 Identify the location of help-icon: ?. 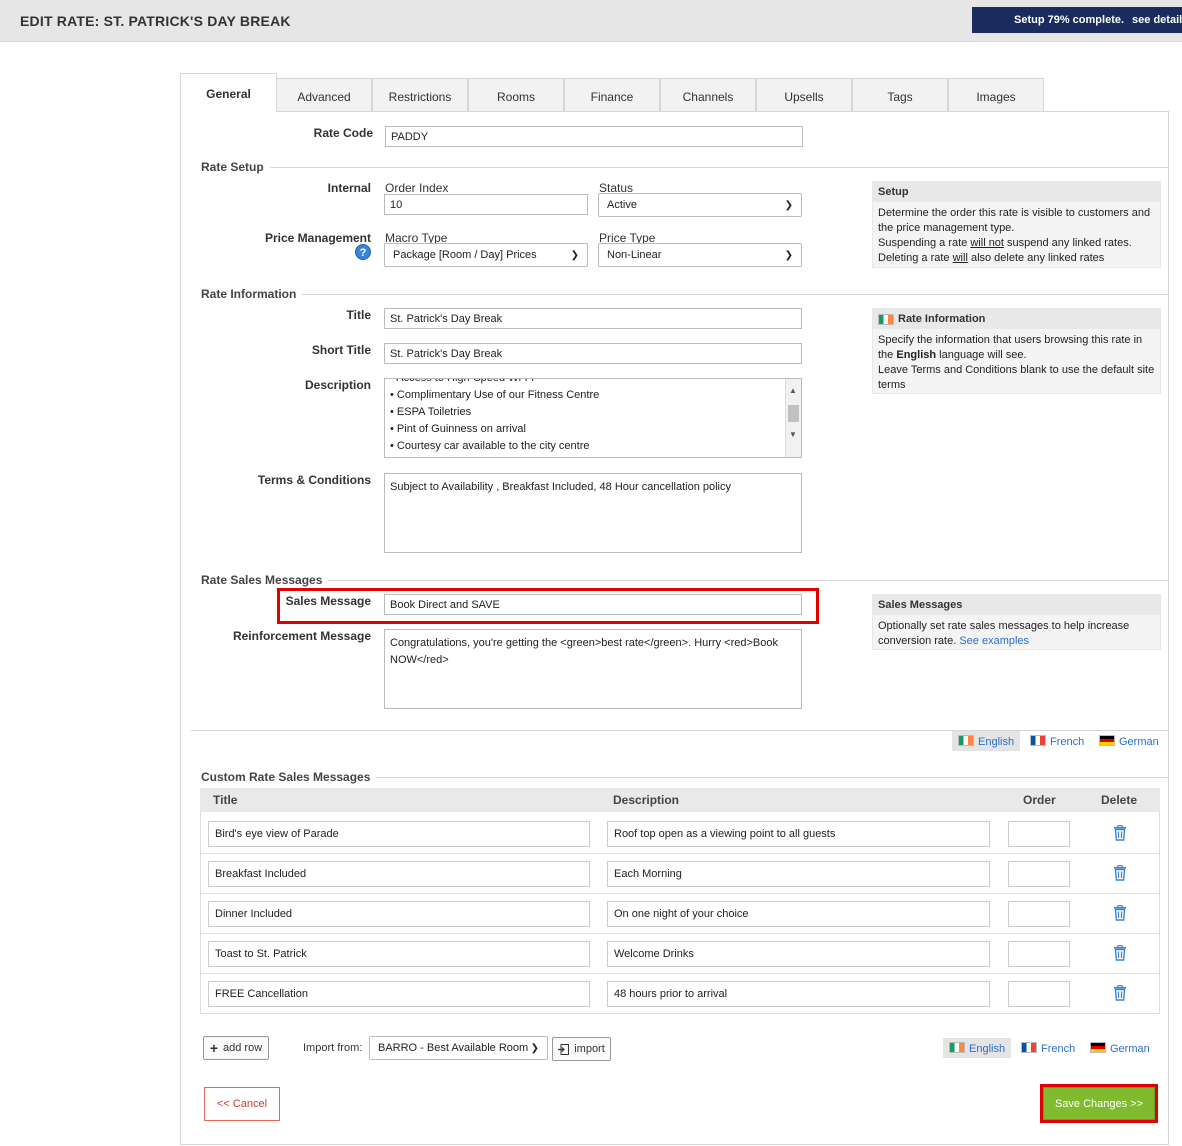
(363, 252).